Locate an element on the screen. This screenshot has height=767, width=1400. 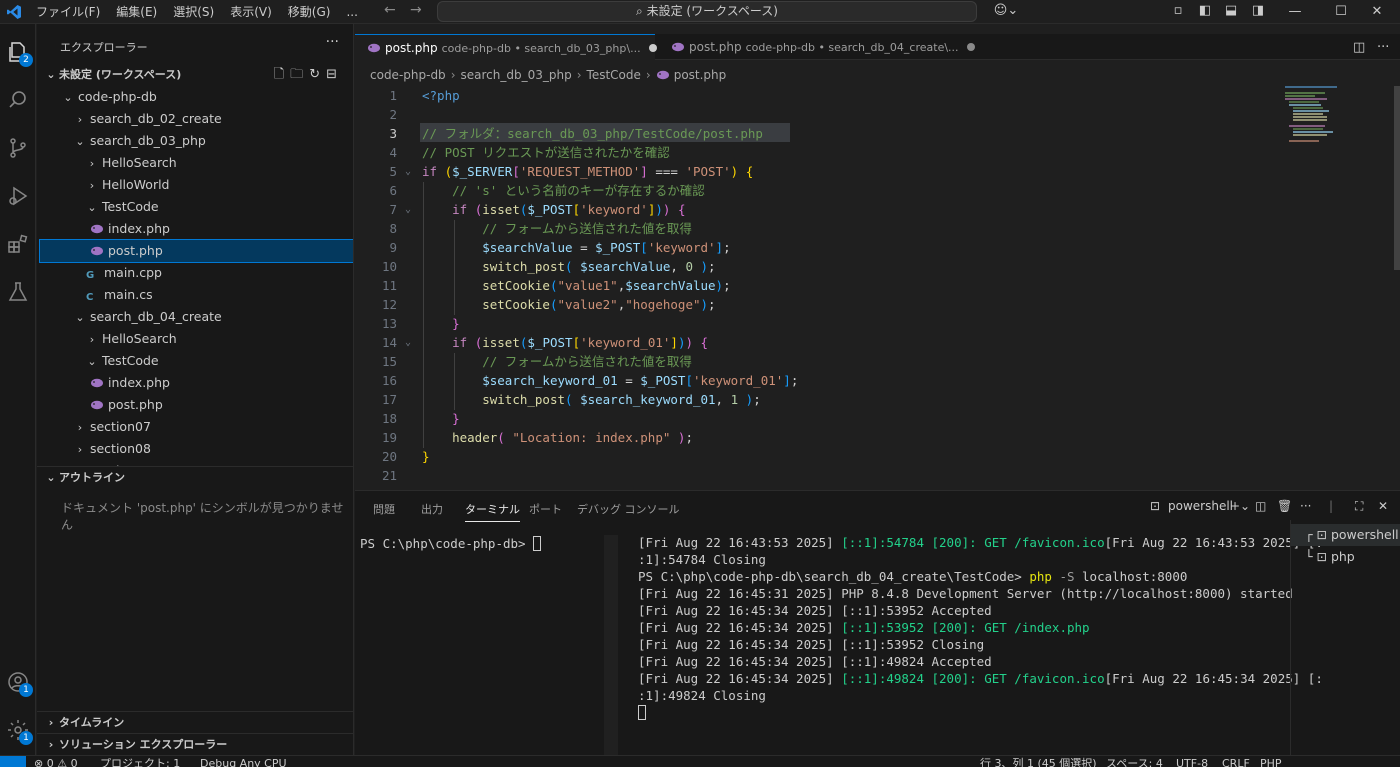
terminal-text: :1]:49824 Closing is located at coordinates (702, 695).